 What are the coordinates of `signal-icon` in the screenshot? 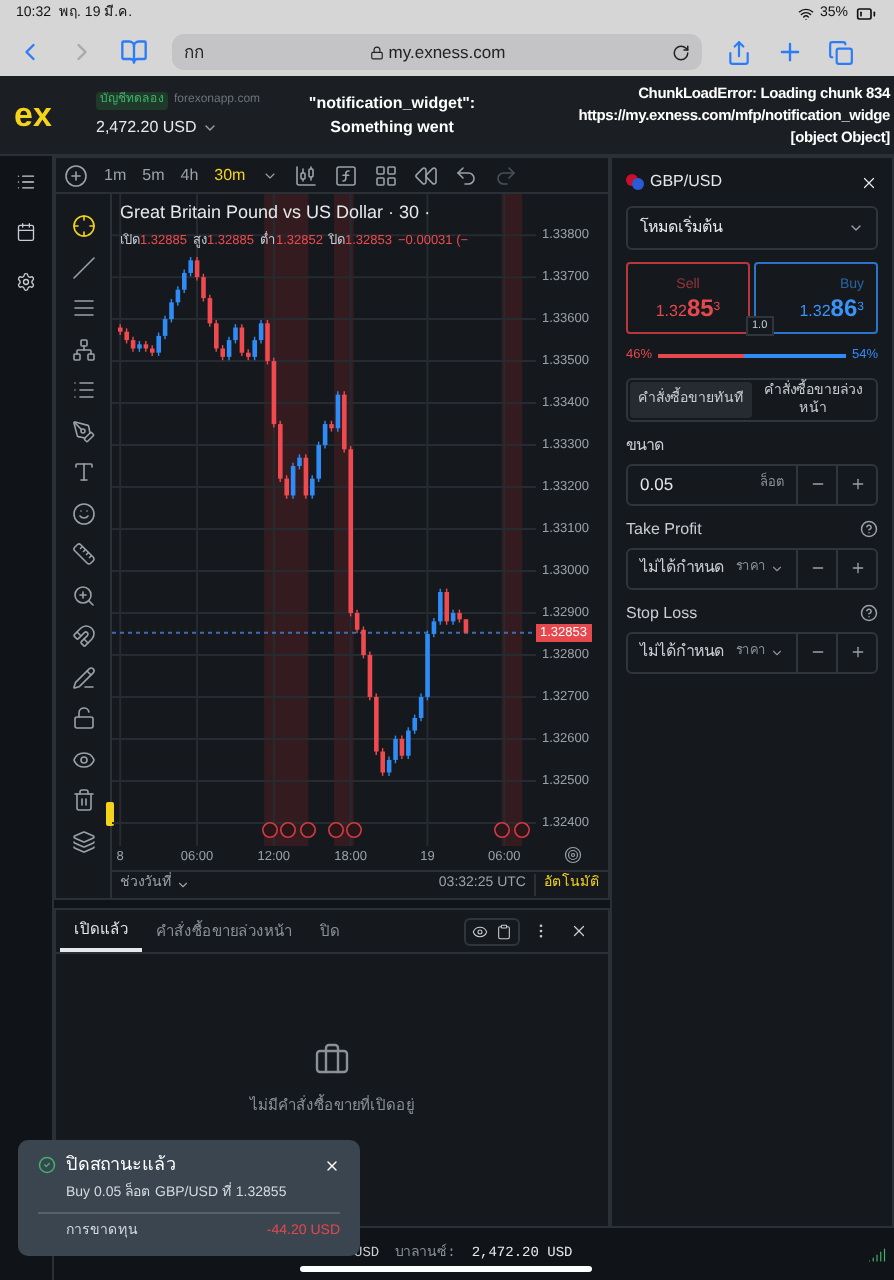 It's located at (877, 1254).